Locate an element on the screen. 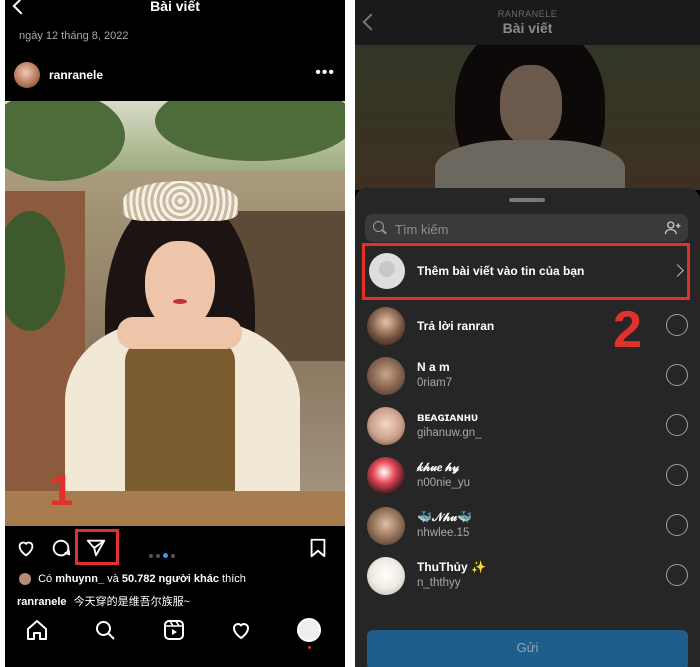 The width and height of the screenshot is (700, 667). like-heart-icon is located at coordinates (26, 548).